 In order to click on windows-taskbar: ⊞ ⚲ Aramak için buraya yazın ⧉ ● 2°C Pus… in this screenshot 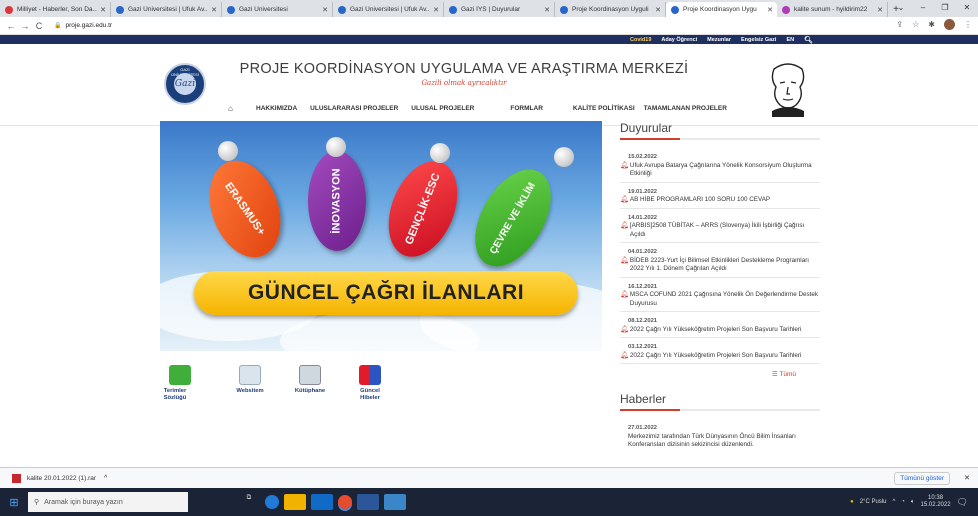, I will do `click(489, 502)`.